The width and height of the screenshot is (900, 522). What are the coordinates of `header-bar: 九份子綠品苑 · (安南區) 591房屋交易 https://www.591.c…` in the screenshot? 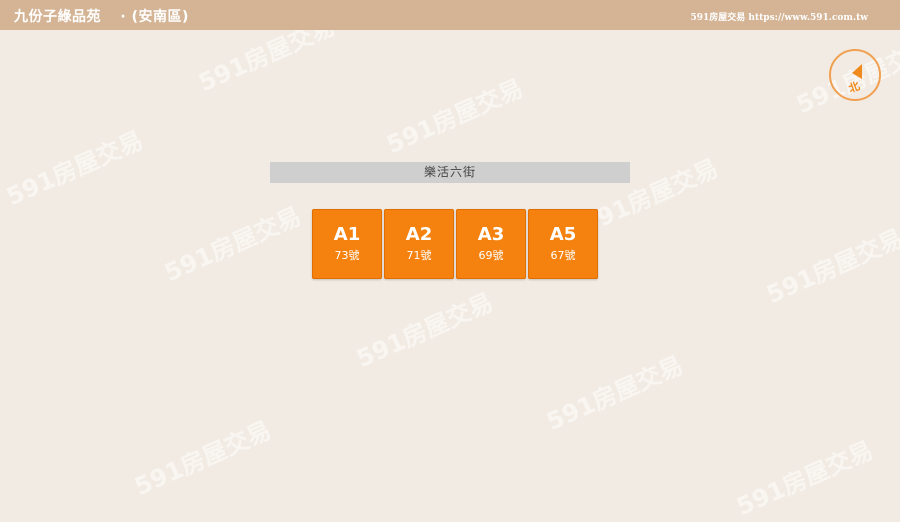 It's located at (450, 15).